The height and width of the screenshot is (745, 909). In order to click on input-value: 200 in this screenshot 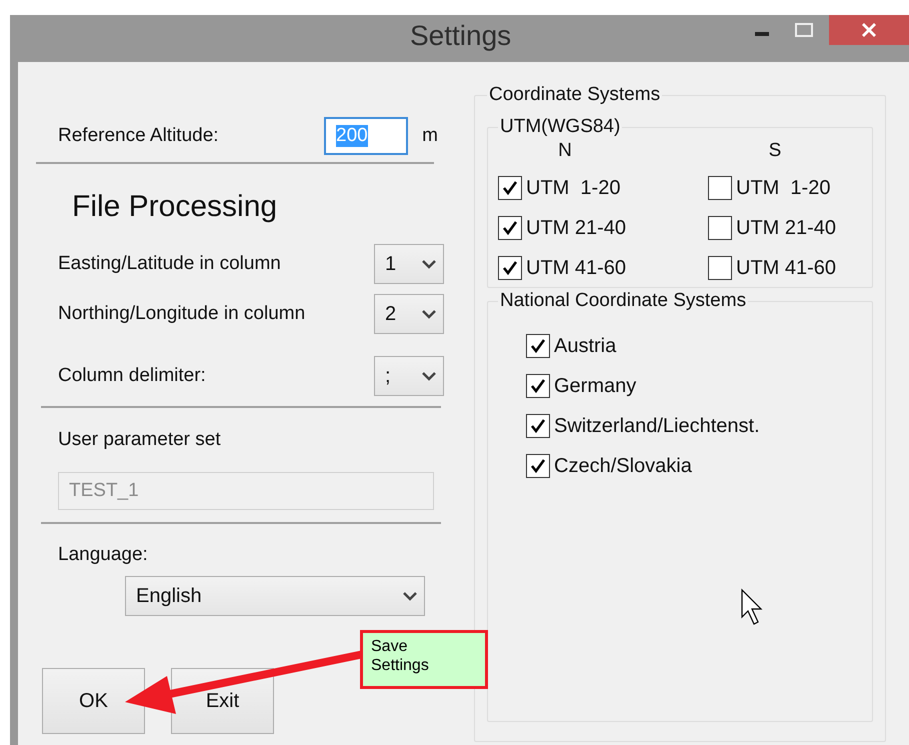, I will do `click(352, 136)`.